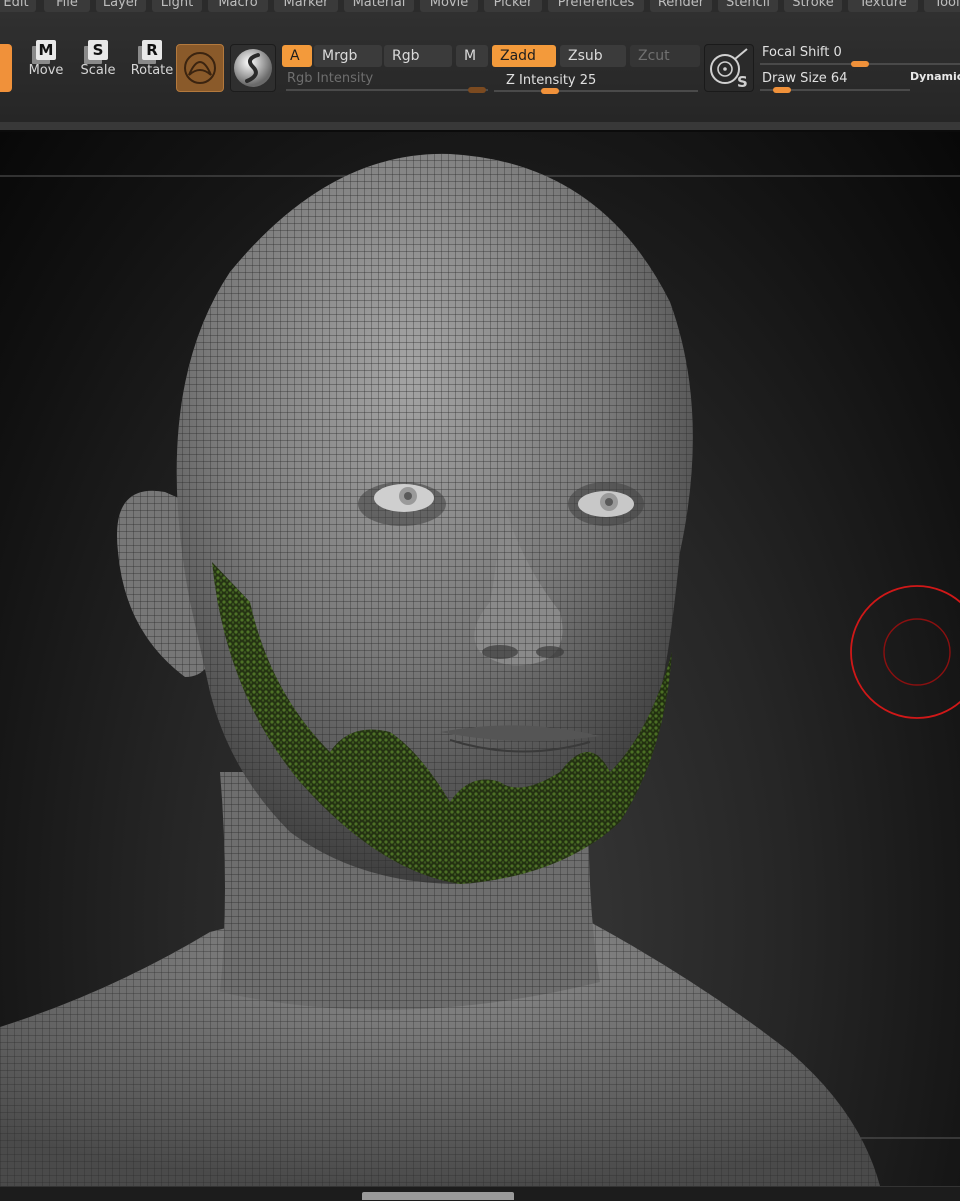 This screenshot has height=1201, width=960. I want to click on menu-macro: Macro, so click(238, 6).